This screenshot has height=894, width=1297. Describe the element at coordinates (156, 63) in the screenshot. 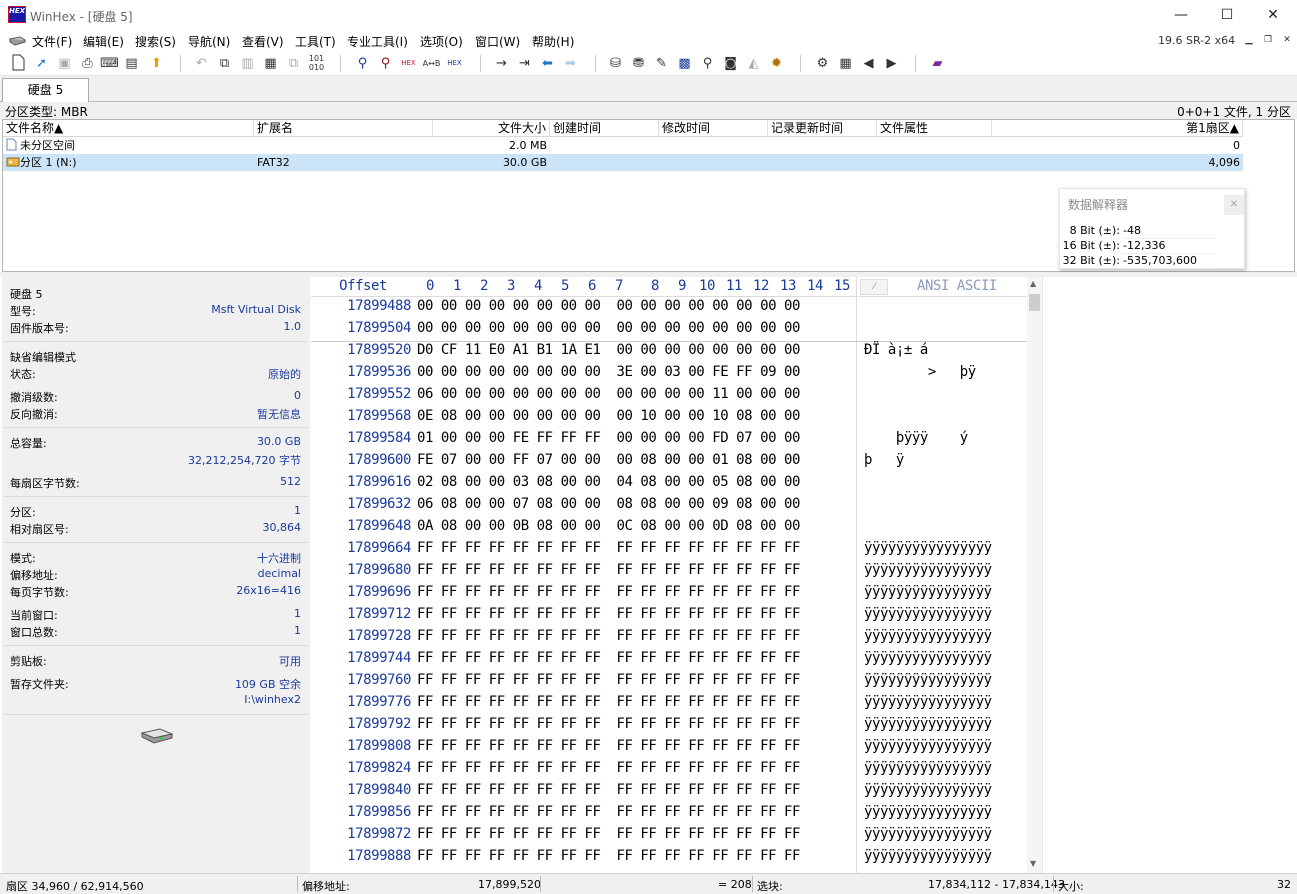

I see `export-icon: ⬆` at that location.